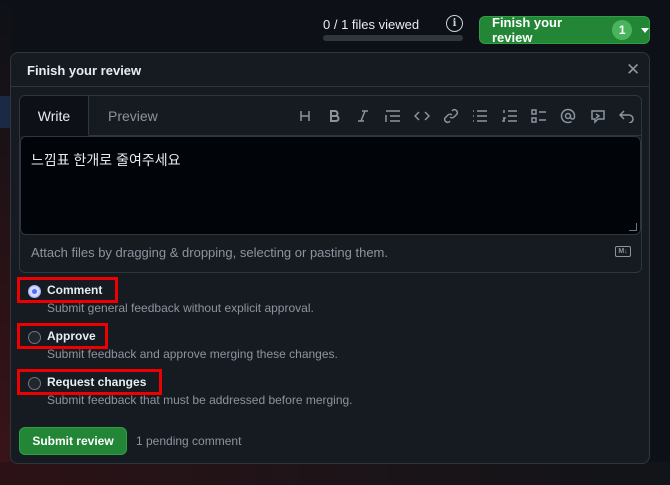 Image resolution: width=670 pixels, height=485 pixels. I want to click on tab-write: Write, so click(54, 116).